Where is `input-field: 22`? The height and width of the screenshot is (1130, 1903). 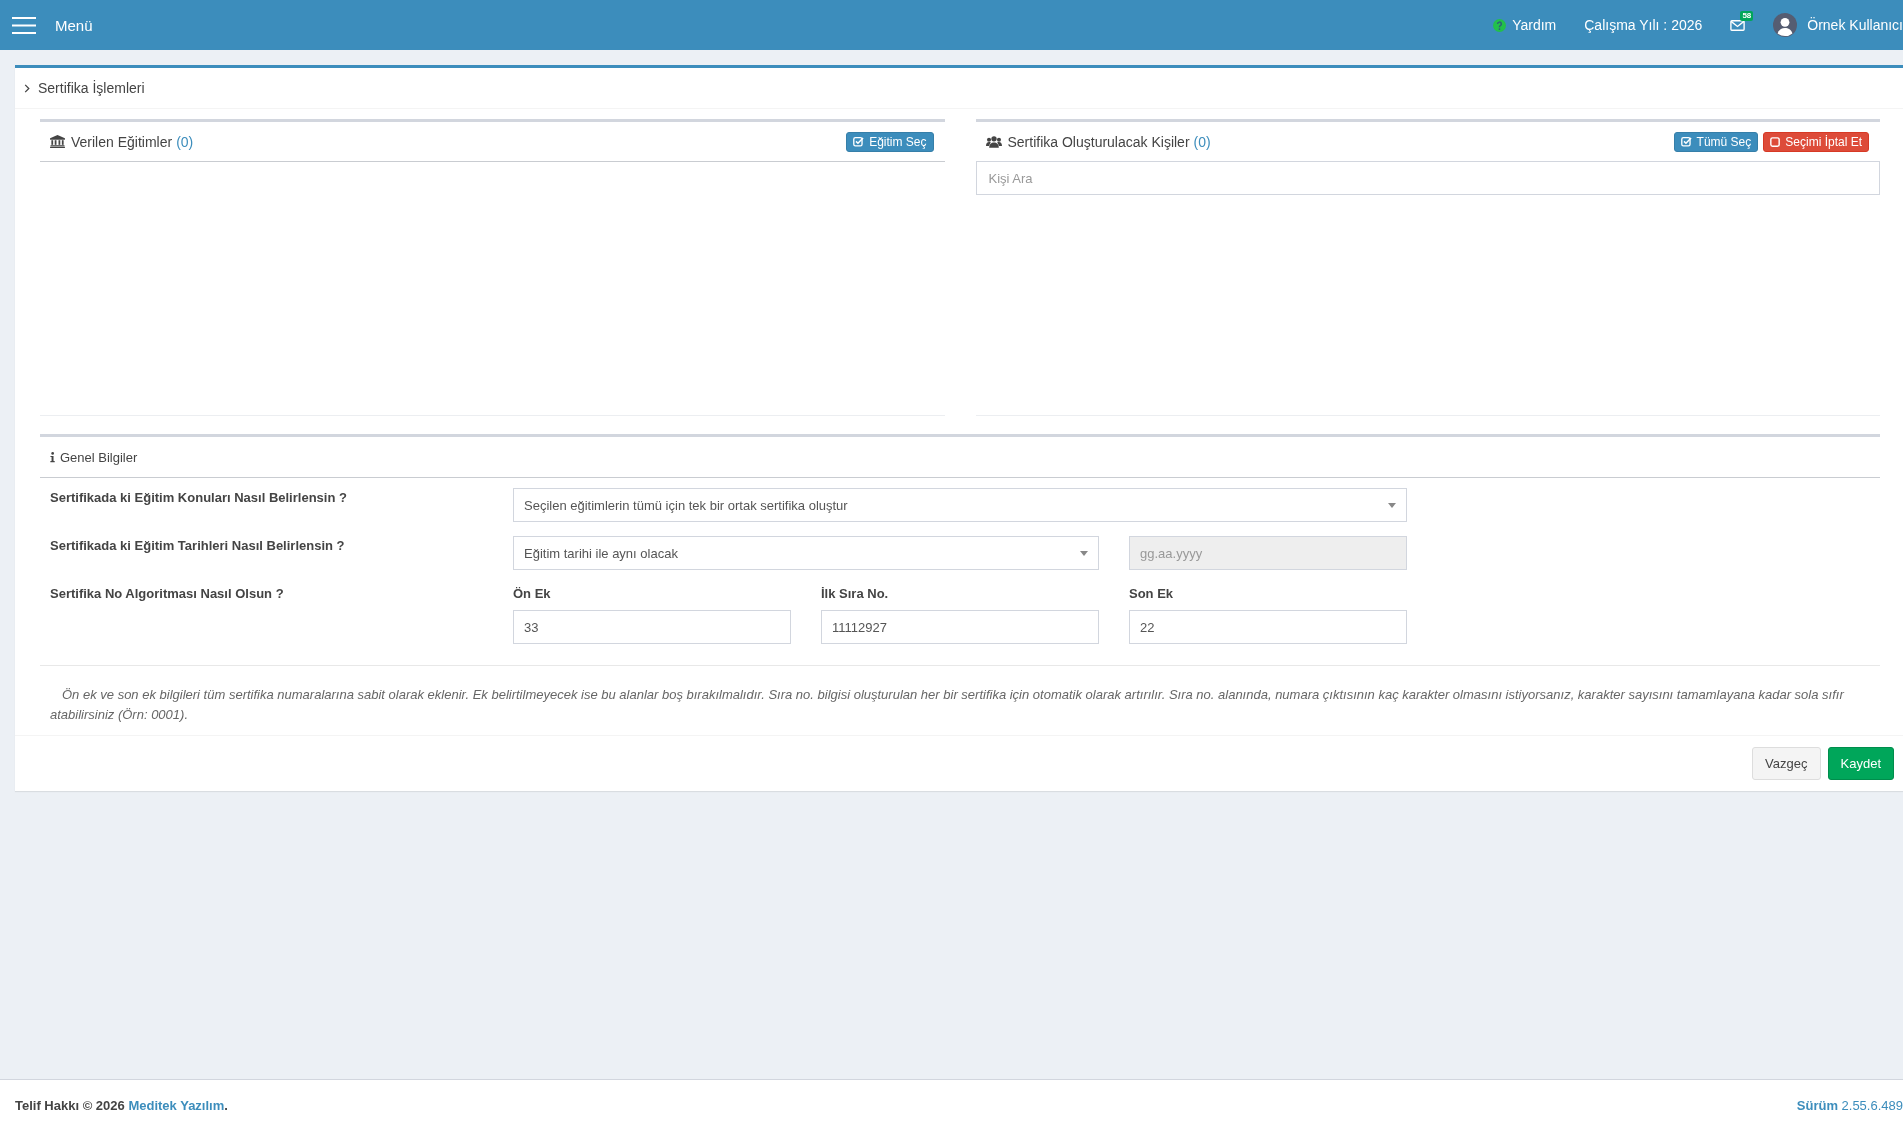
input-field: 22 is located at coordinates (1268, 627).